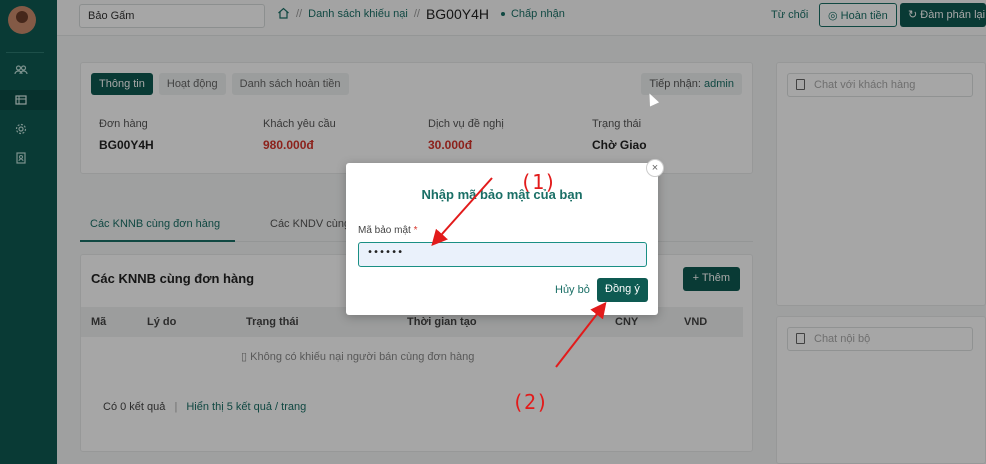 The image size is (986, 464). Describe the element at coordinates (384, 230) in the screenshot. I see `security-code-label-text: Mã bảo mật` at that location.